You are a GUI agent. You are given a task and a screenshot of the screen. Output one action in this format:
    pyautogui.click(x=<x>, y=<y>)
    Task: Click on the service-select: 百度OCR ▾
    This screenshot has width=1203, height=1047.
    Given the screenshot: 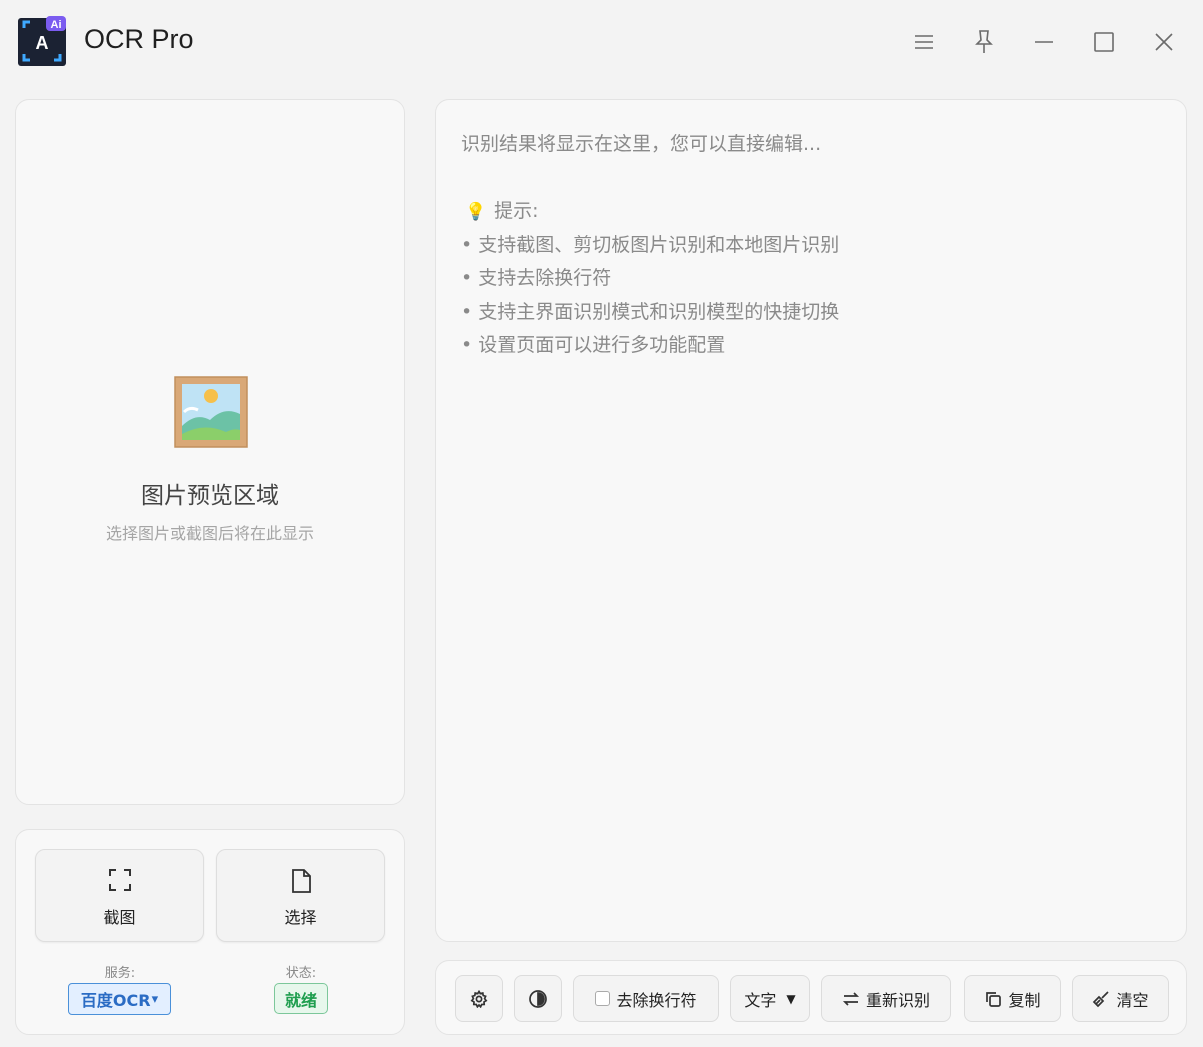 What is the action you would take?
    pyautogui.click(x=119, y=999)
    